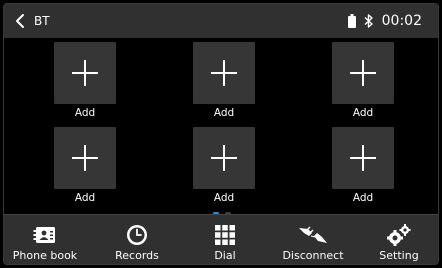  I want to click on phone-battery-icon, so click(351, 21).